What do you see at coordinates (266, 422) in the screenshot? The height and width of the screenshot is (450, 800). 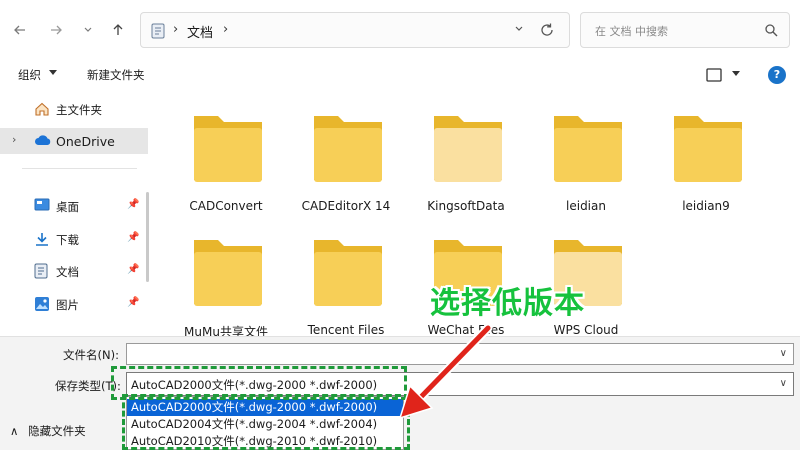 I see `annotation-highlight-box` at bounding box center [266, 422].